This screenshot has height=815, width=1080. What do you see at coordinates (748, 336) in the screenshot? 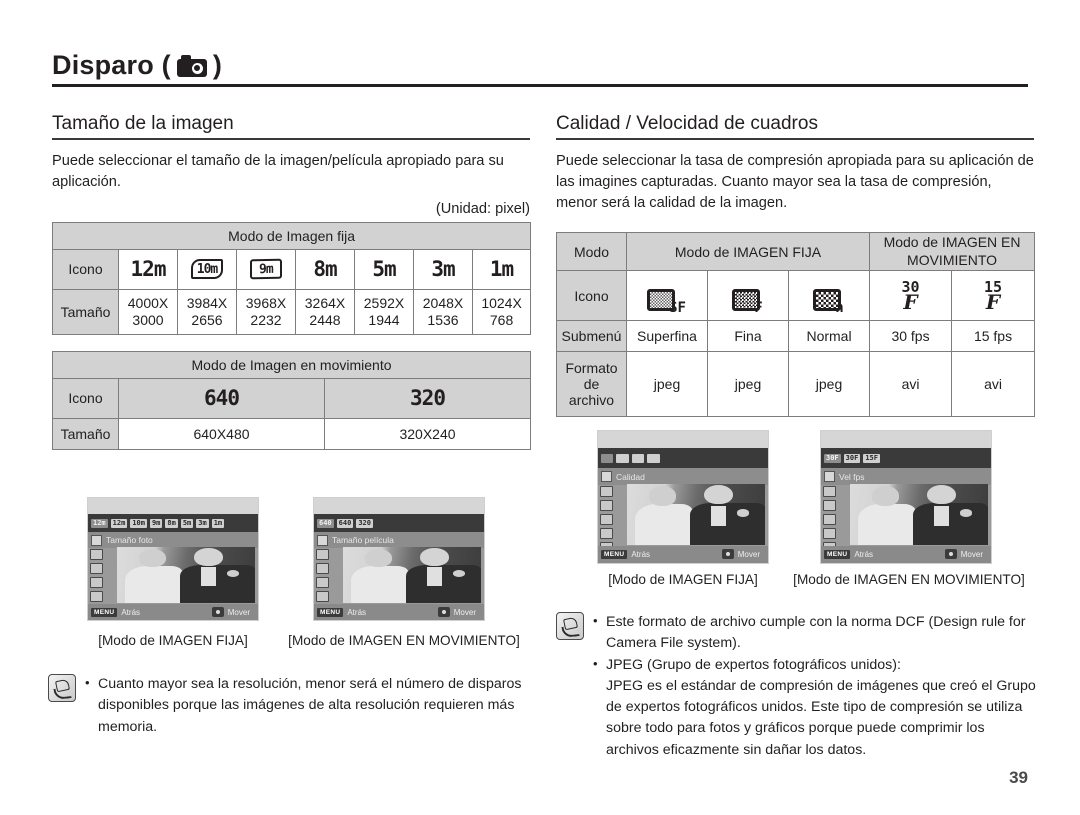
I see `submenu-cell: Fina` at bounding box center [748, 336].